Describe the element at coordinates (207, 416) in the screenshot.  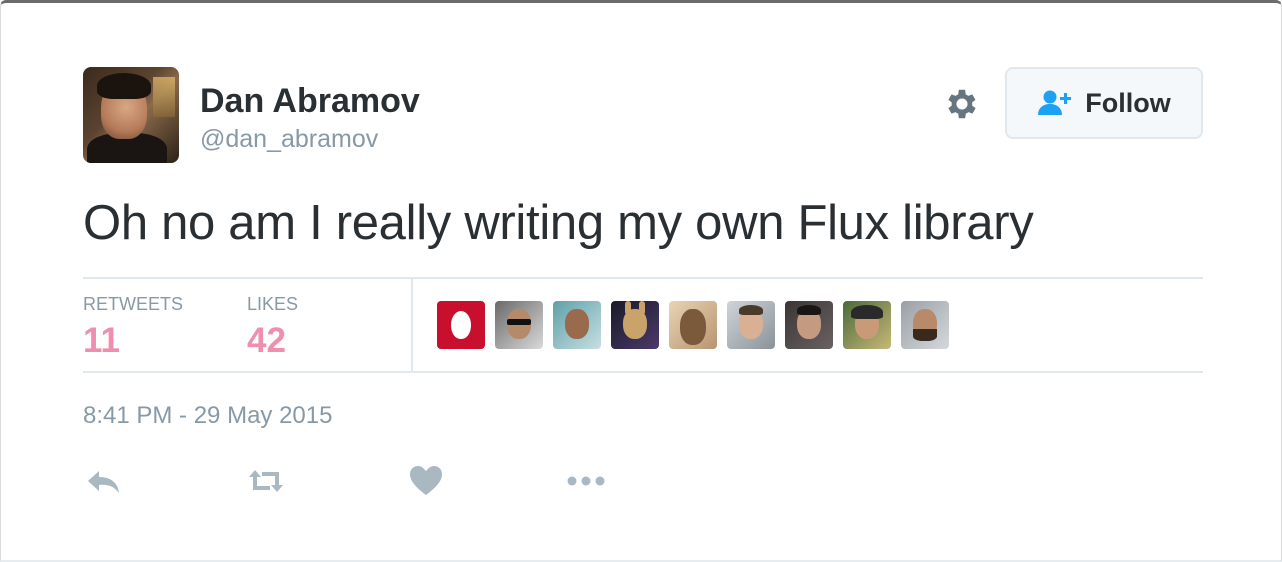
I see `tweet-timestamp: 8:41 PM - 29 May 2015` at that location.